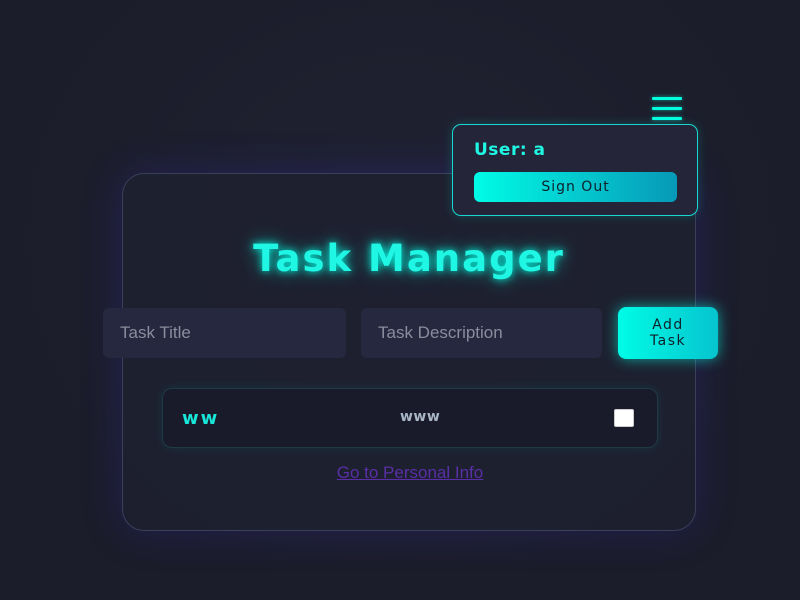 The width and height of the screenshot is (800, 600). Describe the element at coordinates (224, 333) in the screenshot. I see `task-title-input` at that location.